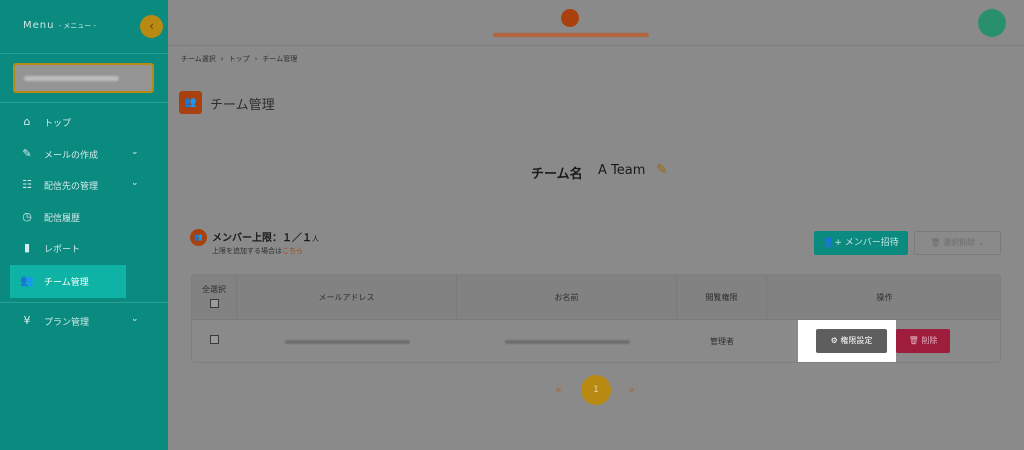 Image resolution: width=1024 pixels, height=450 pixels. Describe the element at coordinates (27, 121) in the screenshot. I see `home-icon: ⌂` at that location.